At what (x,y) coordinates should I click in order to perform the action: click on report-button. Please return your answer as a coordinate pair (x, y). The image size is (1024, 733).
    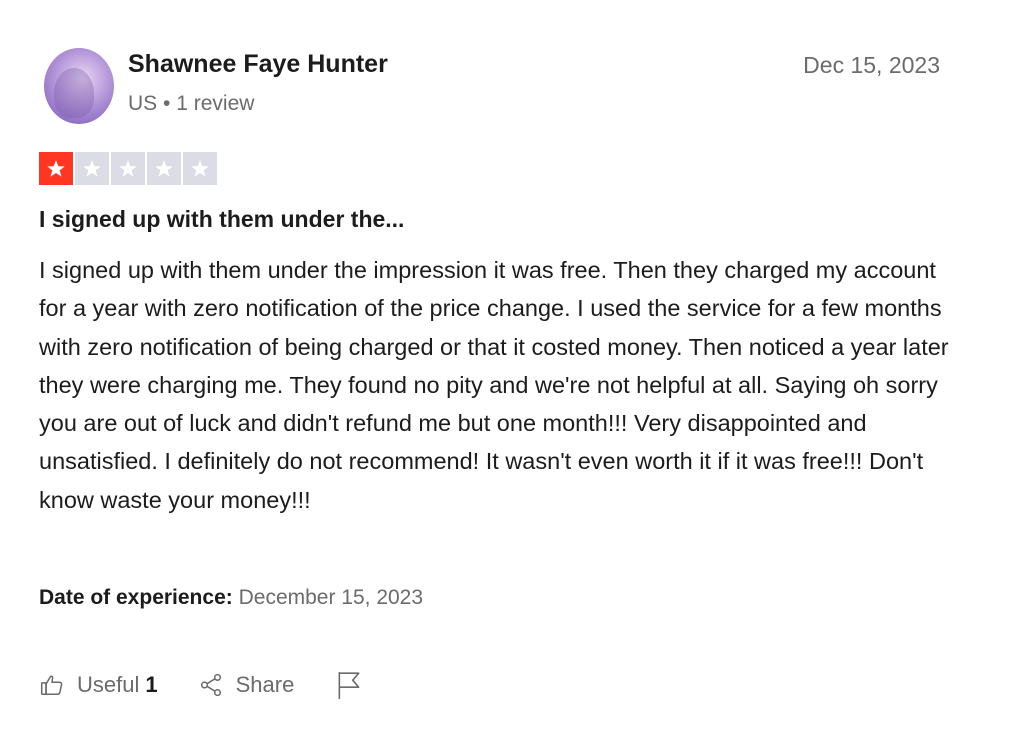
    Looking at the image, I should click on (349, 685).